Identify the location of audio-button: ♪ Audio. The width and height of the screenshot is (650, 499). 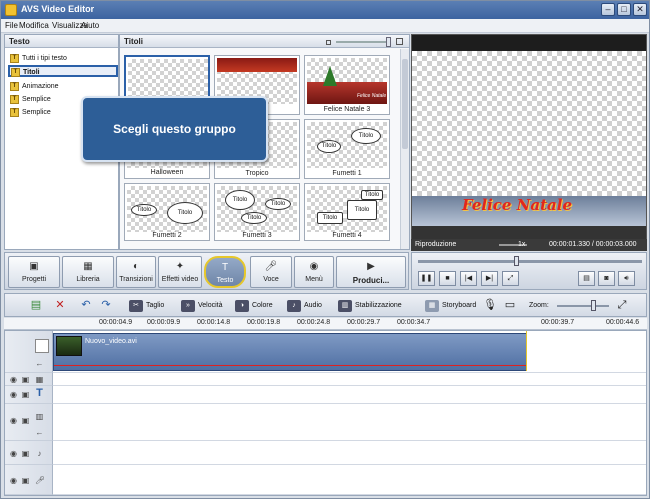
(304, 306).